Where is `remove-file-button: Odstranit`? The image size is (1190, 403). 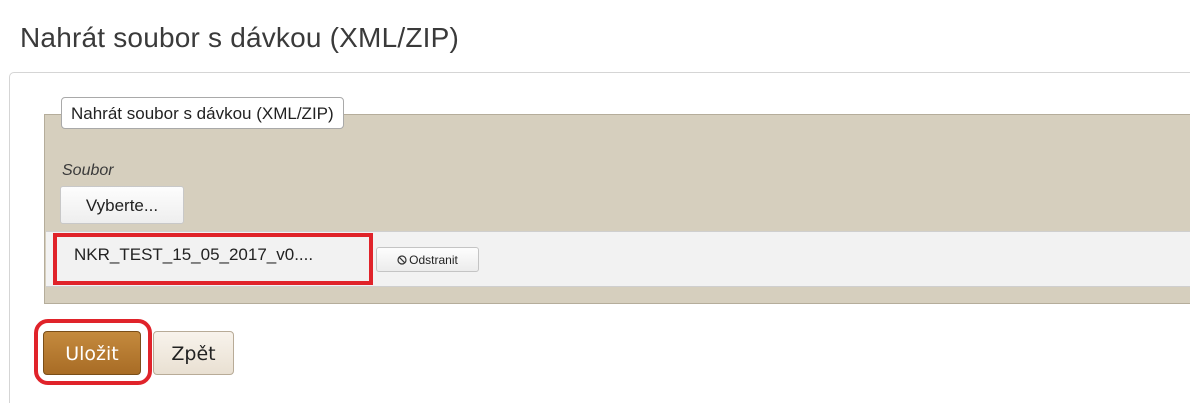
remove-file-button: Odstranit is located at coordinates (427, 259).